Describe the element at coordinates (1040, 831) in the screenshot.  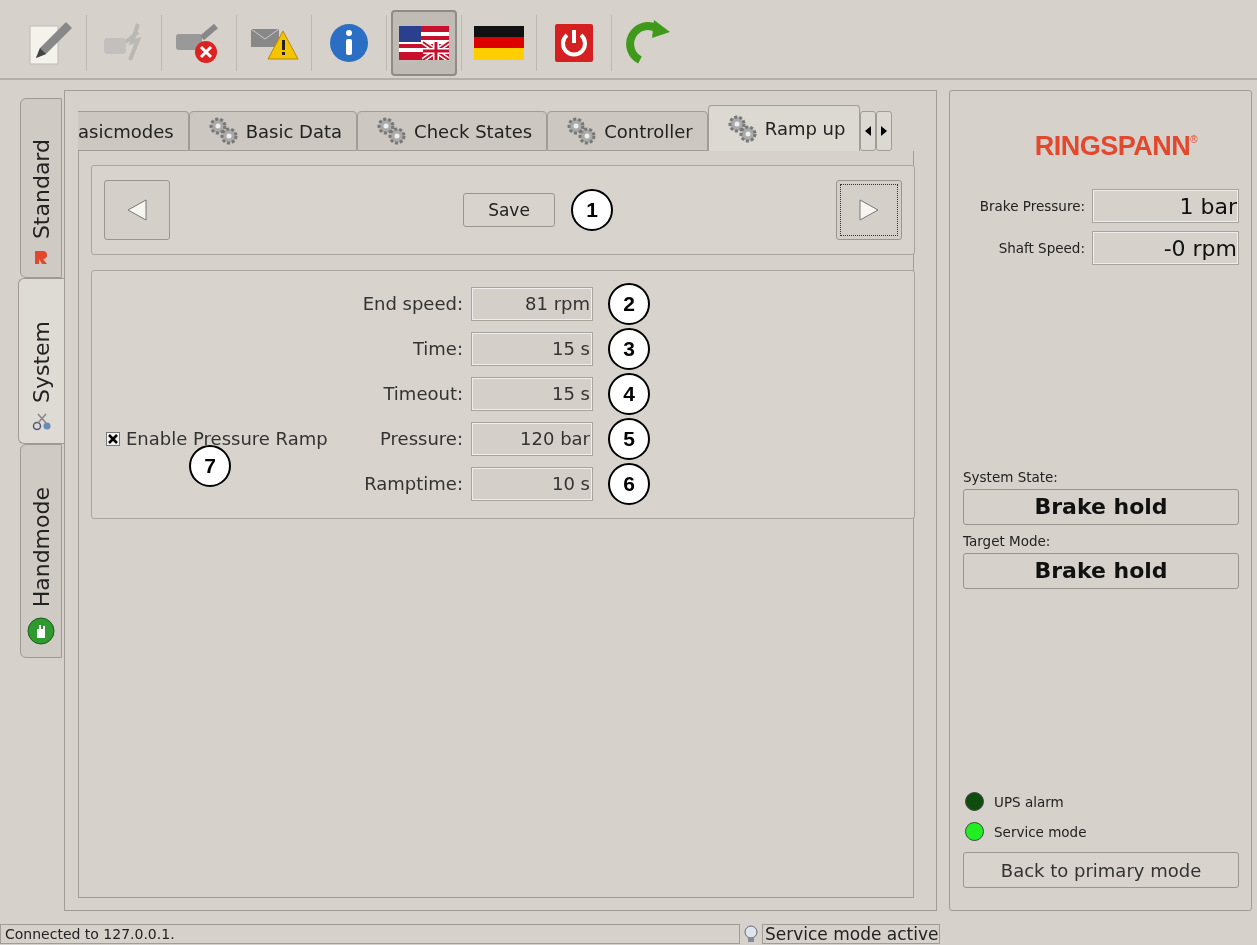
I see `indicator-label: Service mode` at that location.